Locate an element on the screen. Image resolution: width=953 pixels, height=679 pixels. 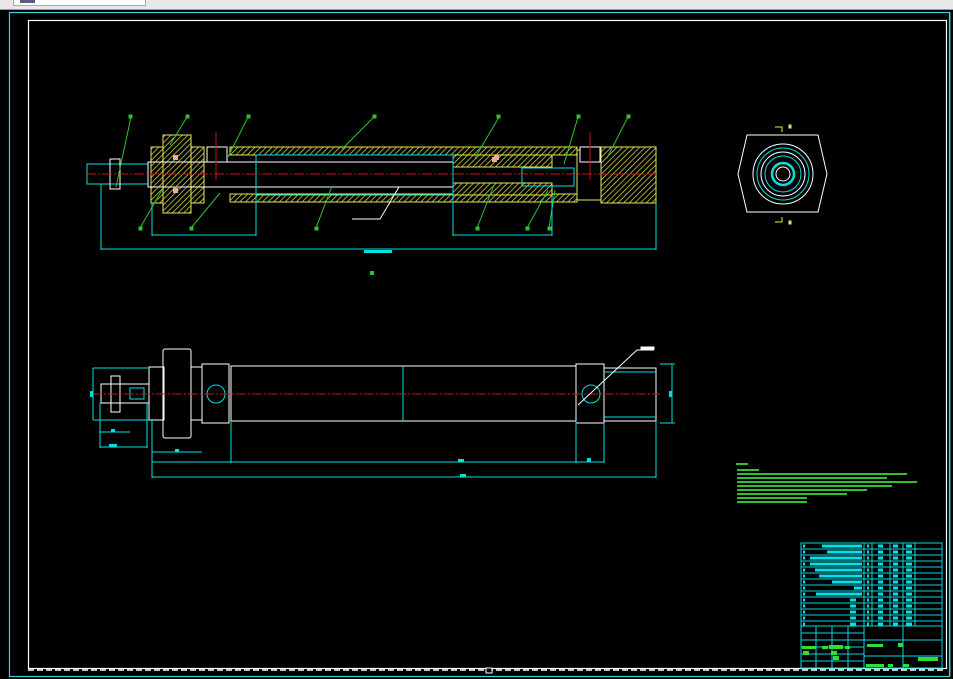
right-end-cap is located at coordinates (628, 175).